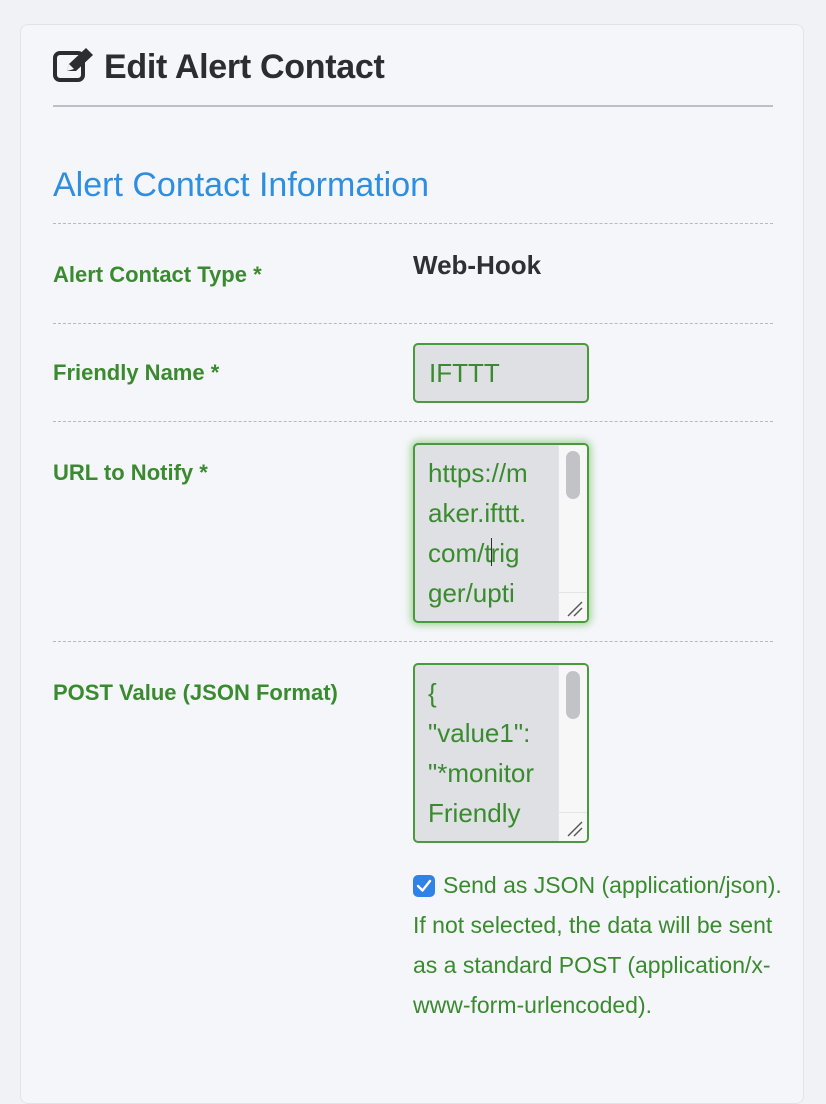 Image resolution: width=826 pixels, height=1104 pixels. I want to click on post-value-line: "value1":, so click(479, 733).